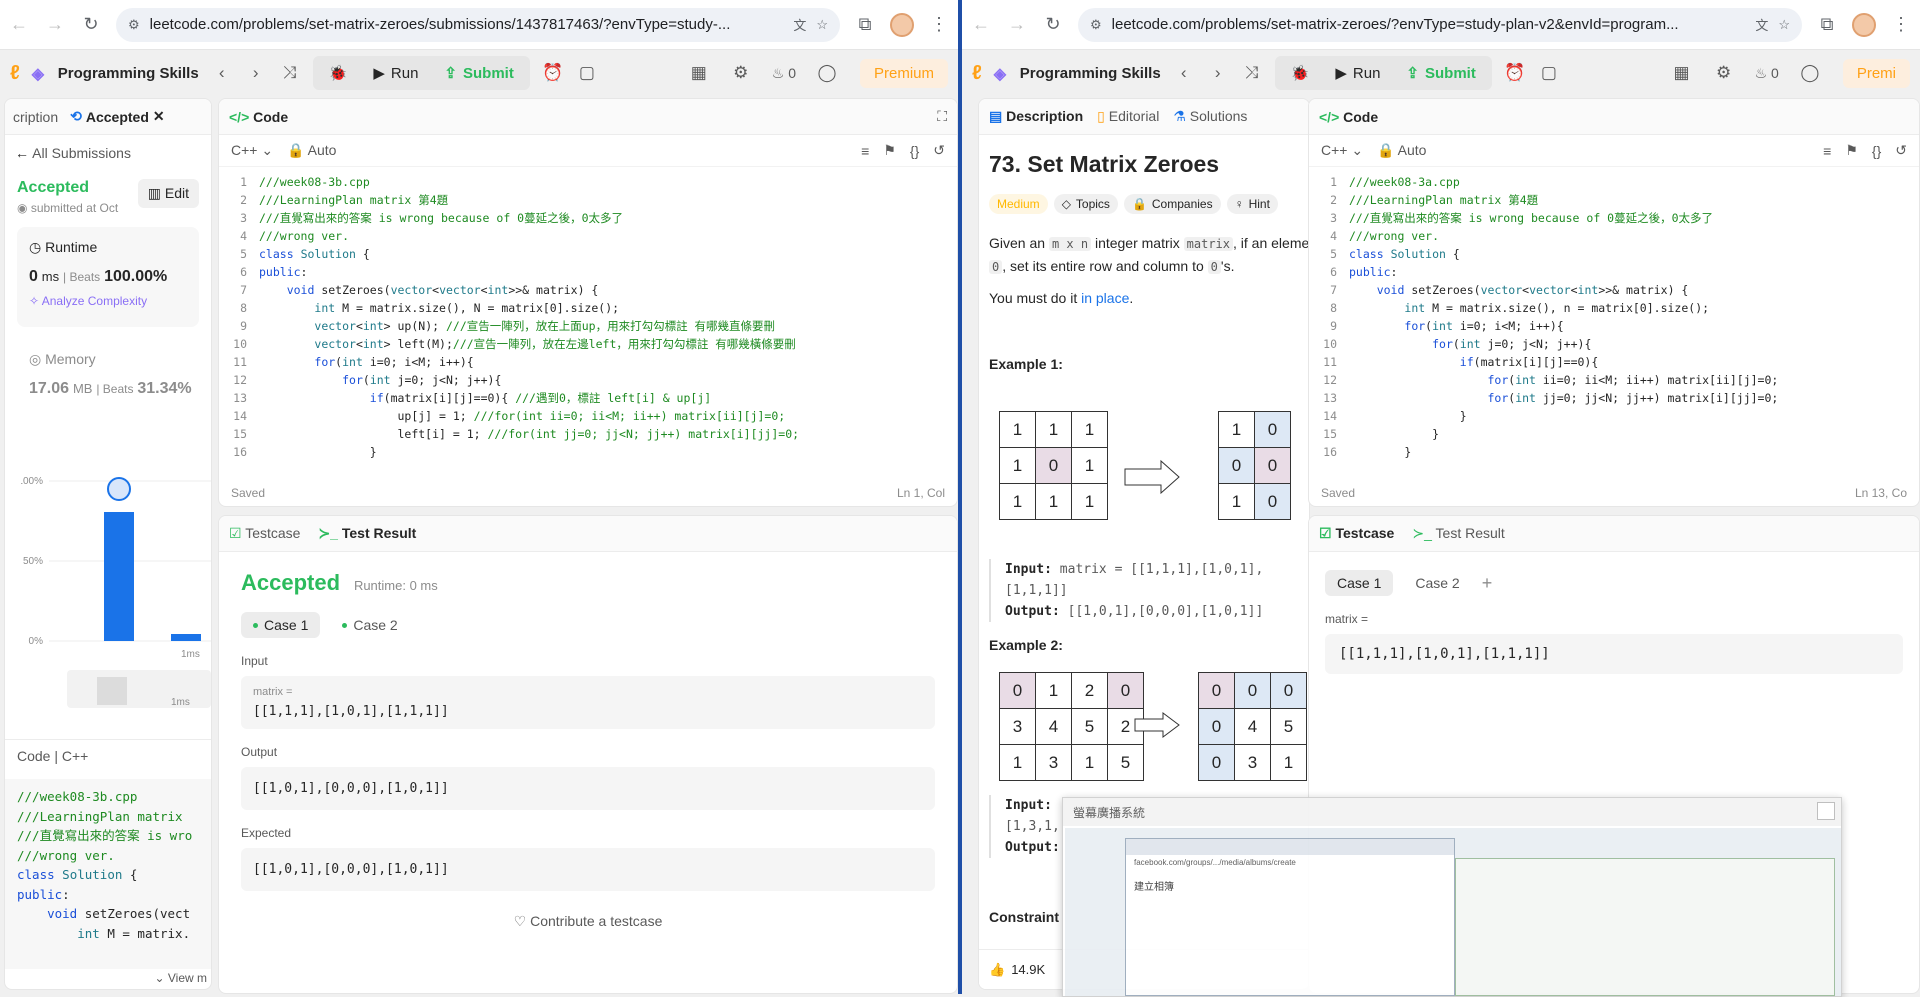  Describe the element at coordinates (1128, 116) in the screenshot. I see `tab-editorial: ▯ Editorial` at that location.